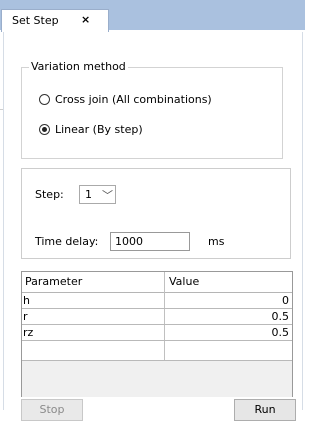  I want to click on run-button: Run, so click(265, 410).